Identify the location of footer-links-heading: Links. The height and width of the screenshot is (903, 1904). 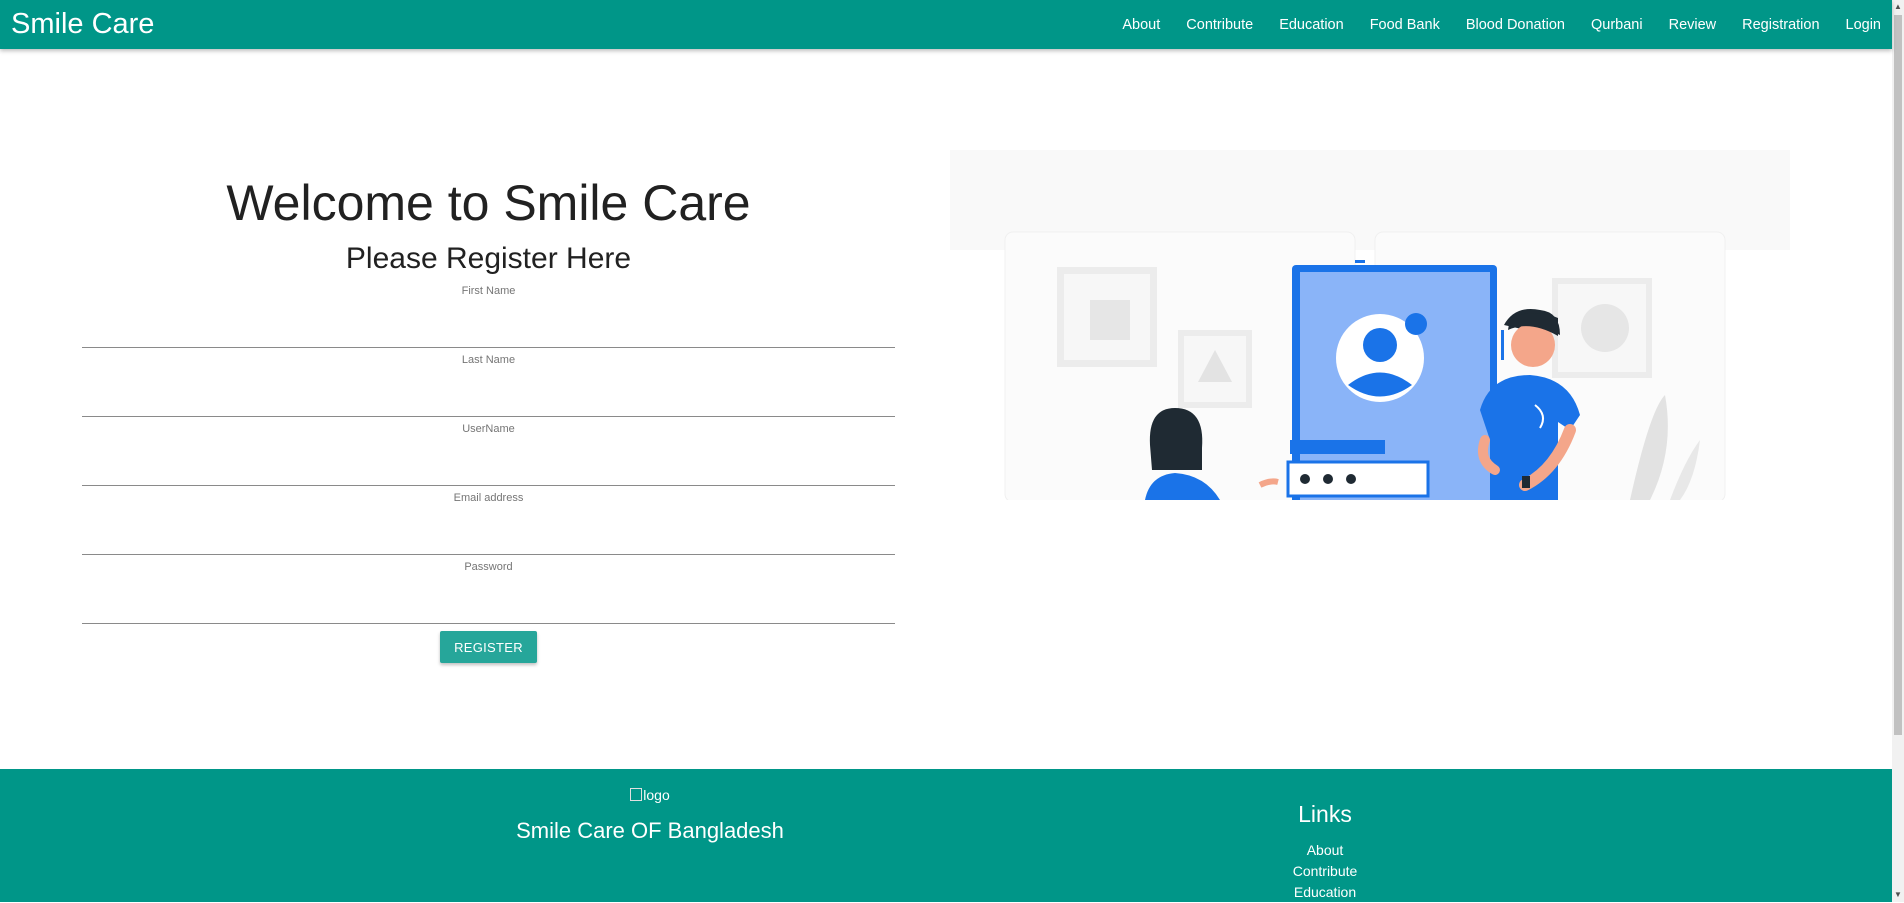
(1325, 814).